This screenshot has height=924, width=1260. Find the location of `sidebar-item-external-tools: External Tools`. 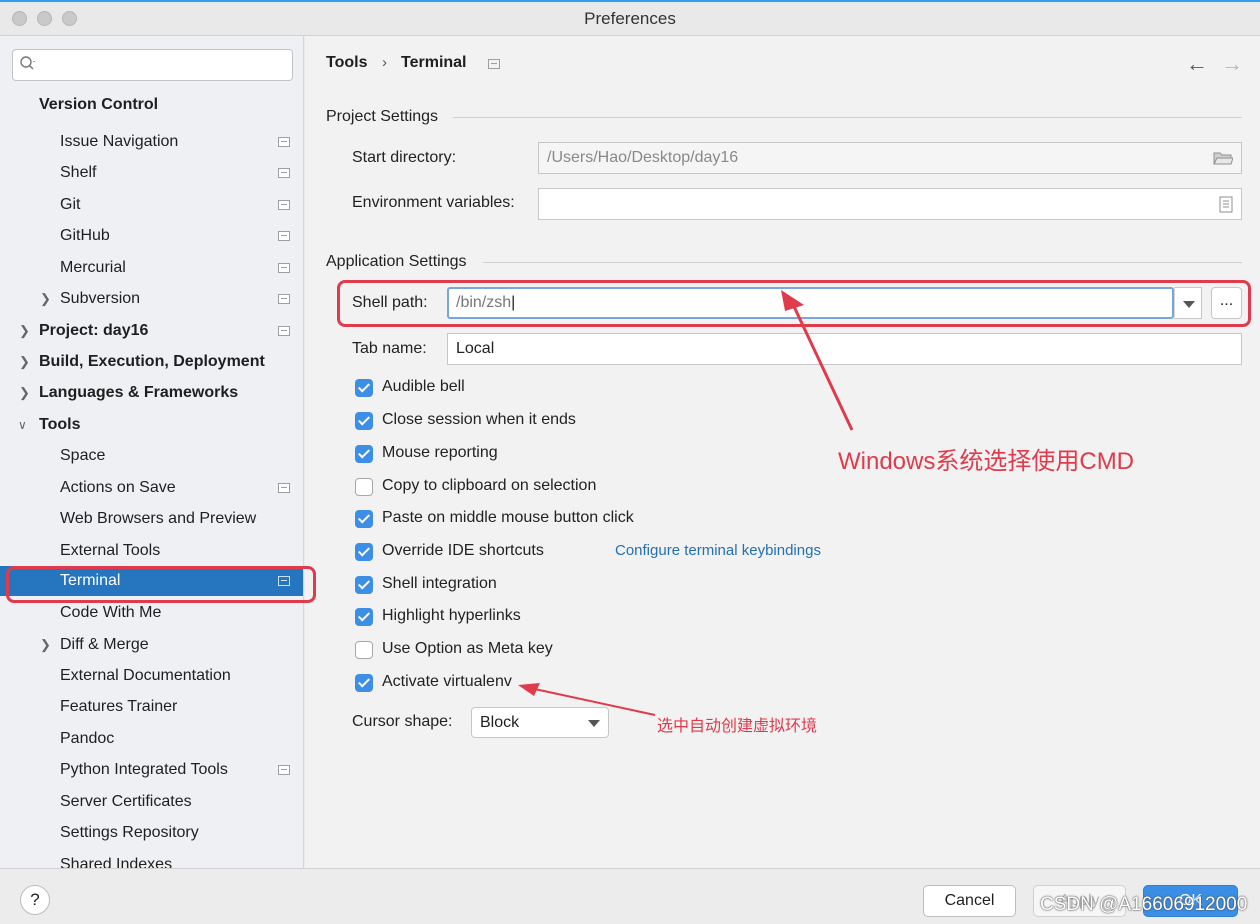

sidebar-item-external-tools: External Tools is located at coordinates (151, 551).